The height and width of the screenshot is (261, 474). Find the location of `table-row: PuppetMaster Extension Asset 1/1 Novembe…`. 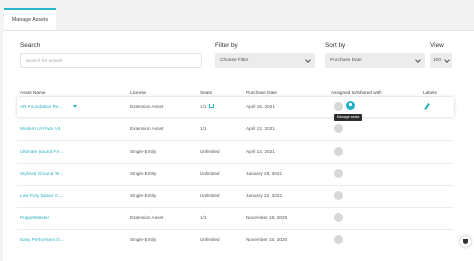

table-row: PuppetMaster Extension Asset 1/1 Novembe… is located at coordinates (235, 218).